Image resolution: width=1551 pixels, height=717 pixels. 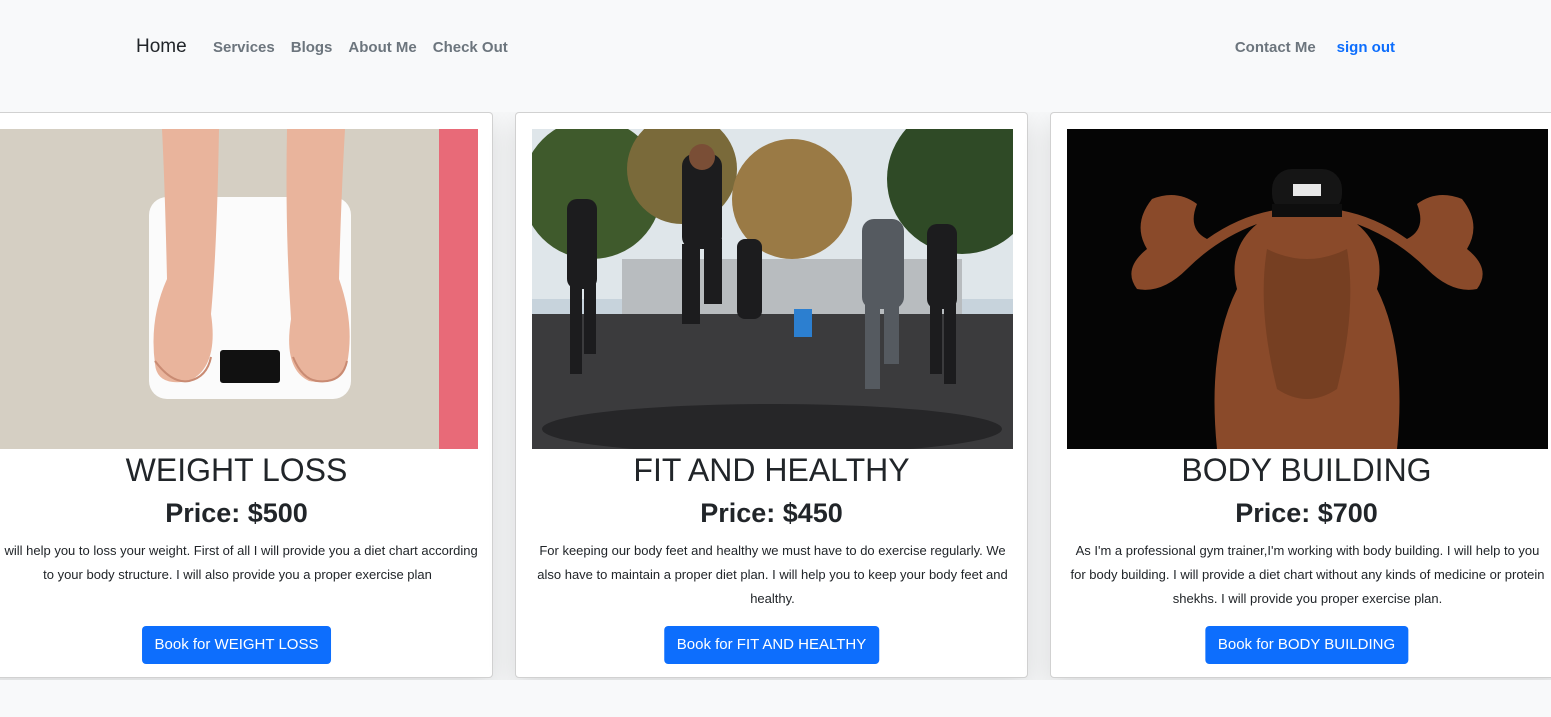 What do you see at coordinates (1275, 48) in the screenshot?
I see `nav-link-contact-me: Contact Me` at bounding box center [1275, 48].